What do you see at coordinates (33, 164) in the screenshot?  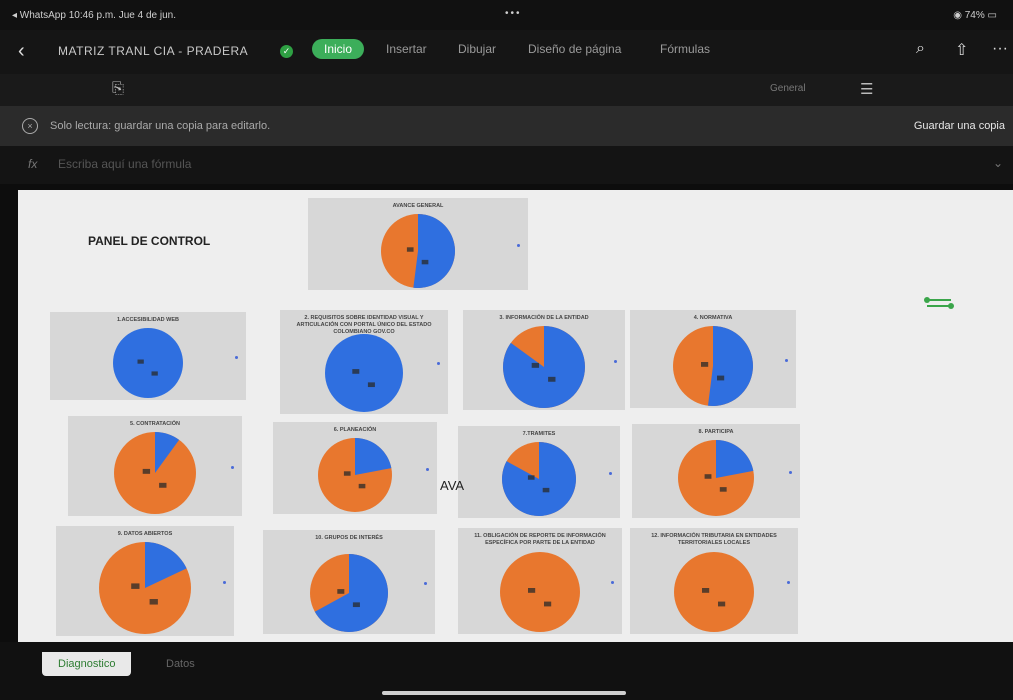 I see `fx-icon: fx` at bounding box center [33, 164].